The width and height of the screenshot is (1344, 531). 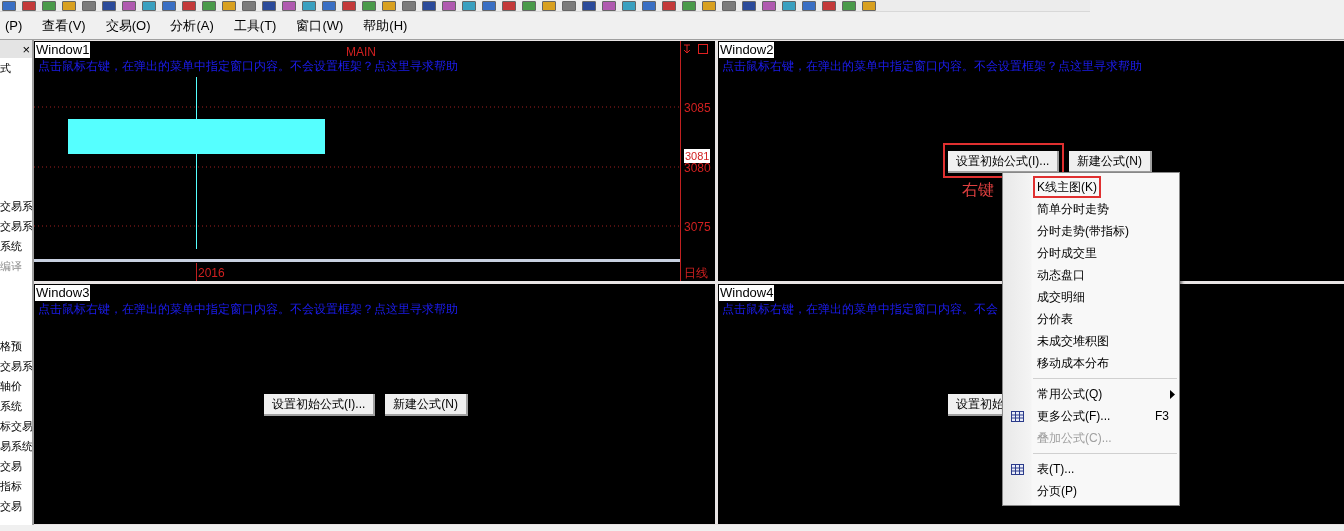 I want to click on menu-item: 帮助(H), so click(x=385, y=25).